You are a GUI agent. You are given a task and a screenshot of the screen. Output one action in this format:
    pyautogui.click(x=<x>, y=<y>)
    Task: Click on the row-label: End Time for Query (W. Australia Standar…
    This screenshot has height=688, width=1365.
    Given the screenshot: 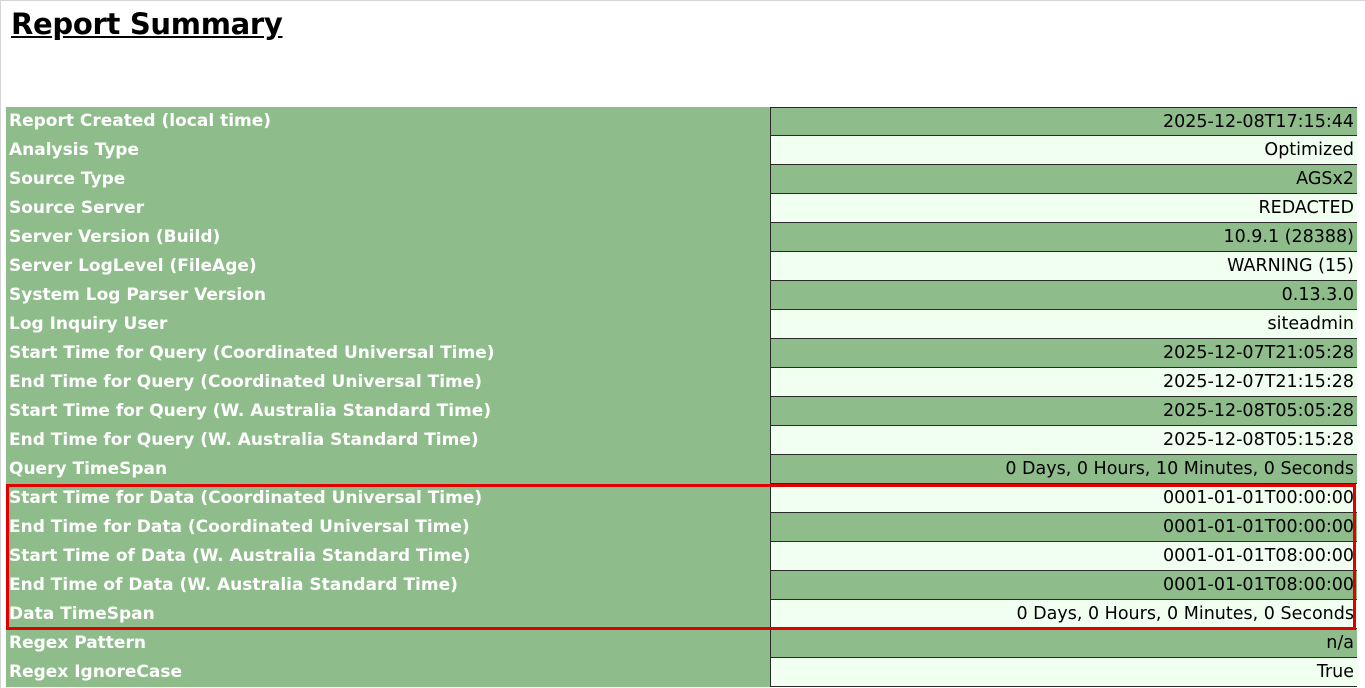 What is the action you would take?
    pyautogui.click(x=388, y=440)
    